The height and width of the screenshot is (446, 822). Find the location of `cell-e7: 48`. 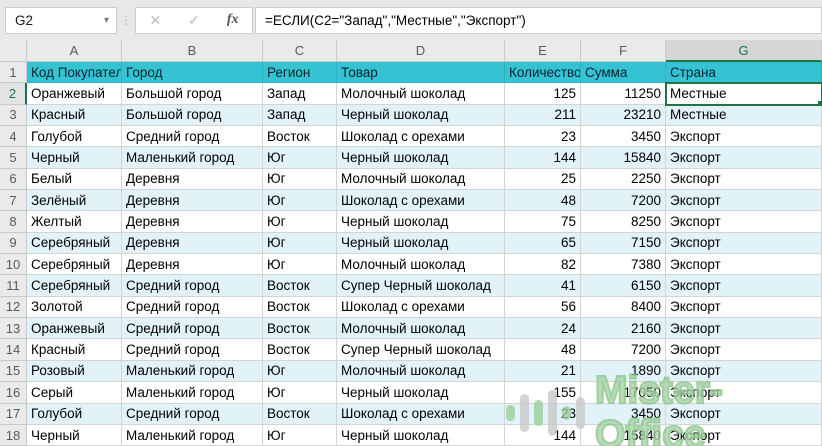

cell-e7: 48 is located at coordinates (543, 201).